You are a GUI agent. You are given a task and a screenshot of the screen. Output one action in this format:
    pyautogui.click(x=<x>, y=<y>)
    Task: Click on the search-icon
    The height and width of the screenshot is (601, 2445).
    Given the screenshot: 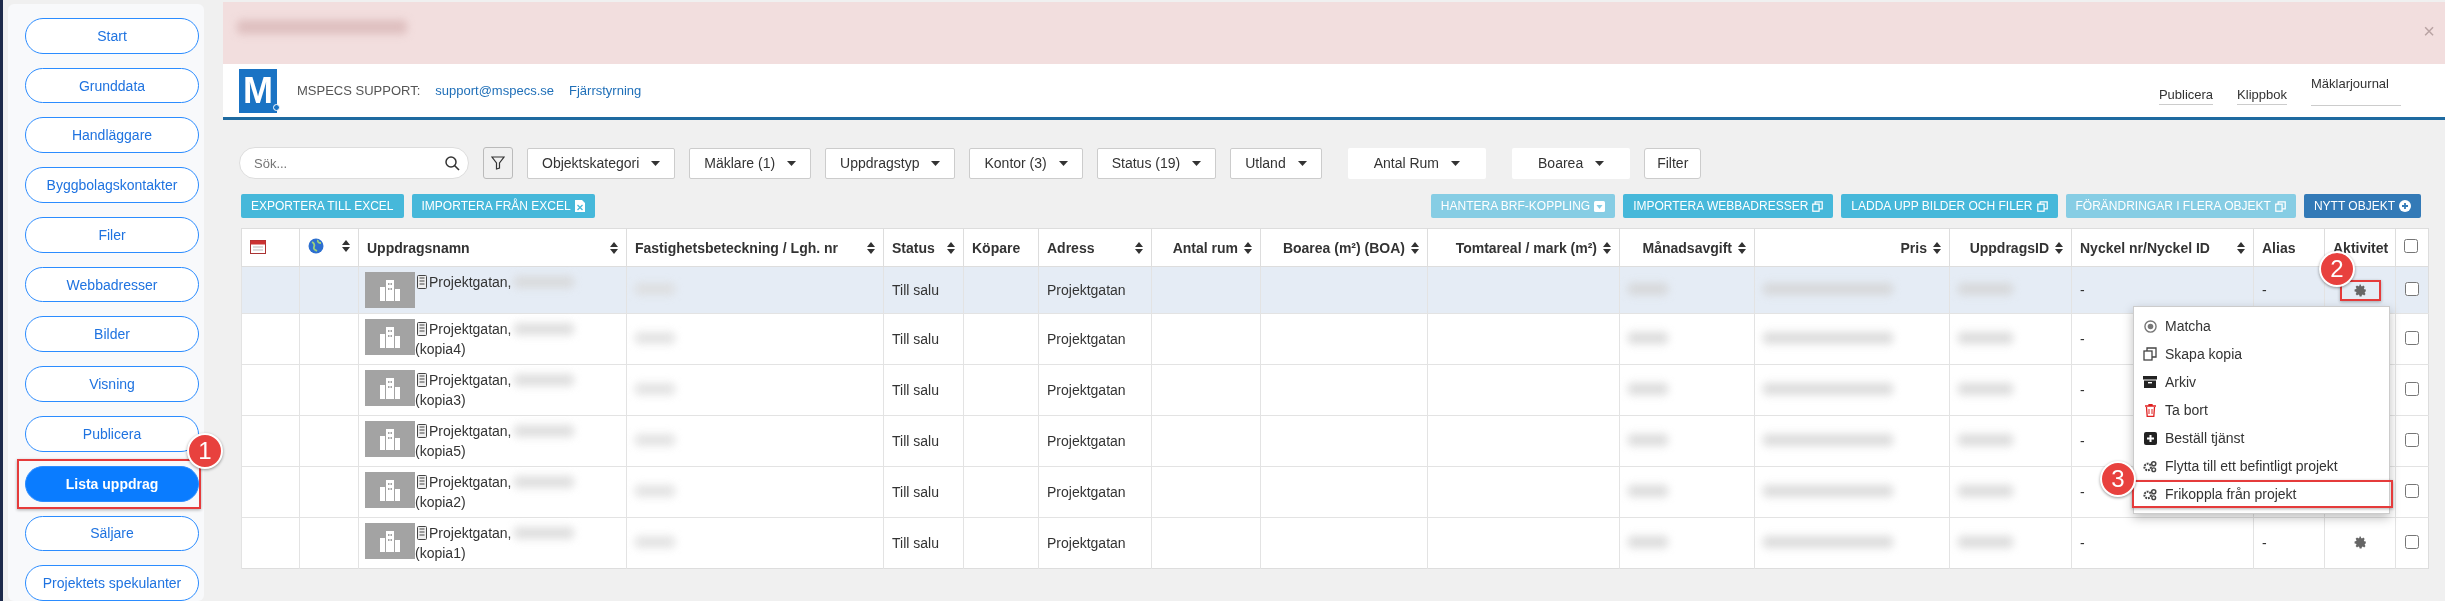 What is the action you would take?
    pyautogui.click(x=452, y=163)
    